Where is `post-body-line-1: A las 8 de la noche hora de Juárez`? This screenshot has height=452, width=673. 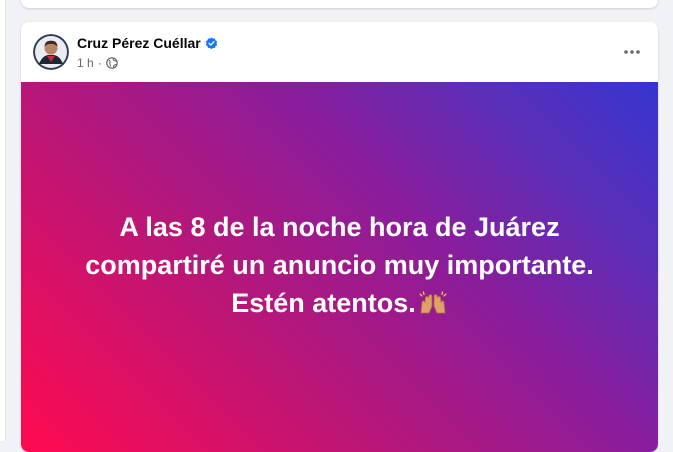
post-body-line-1: A las 8 de la noche hora de Juárez is located at coordinates (339, 227).